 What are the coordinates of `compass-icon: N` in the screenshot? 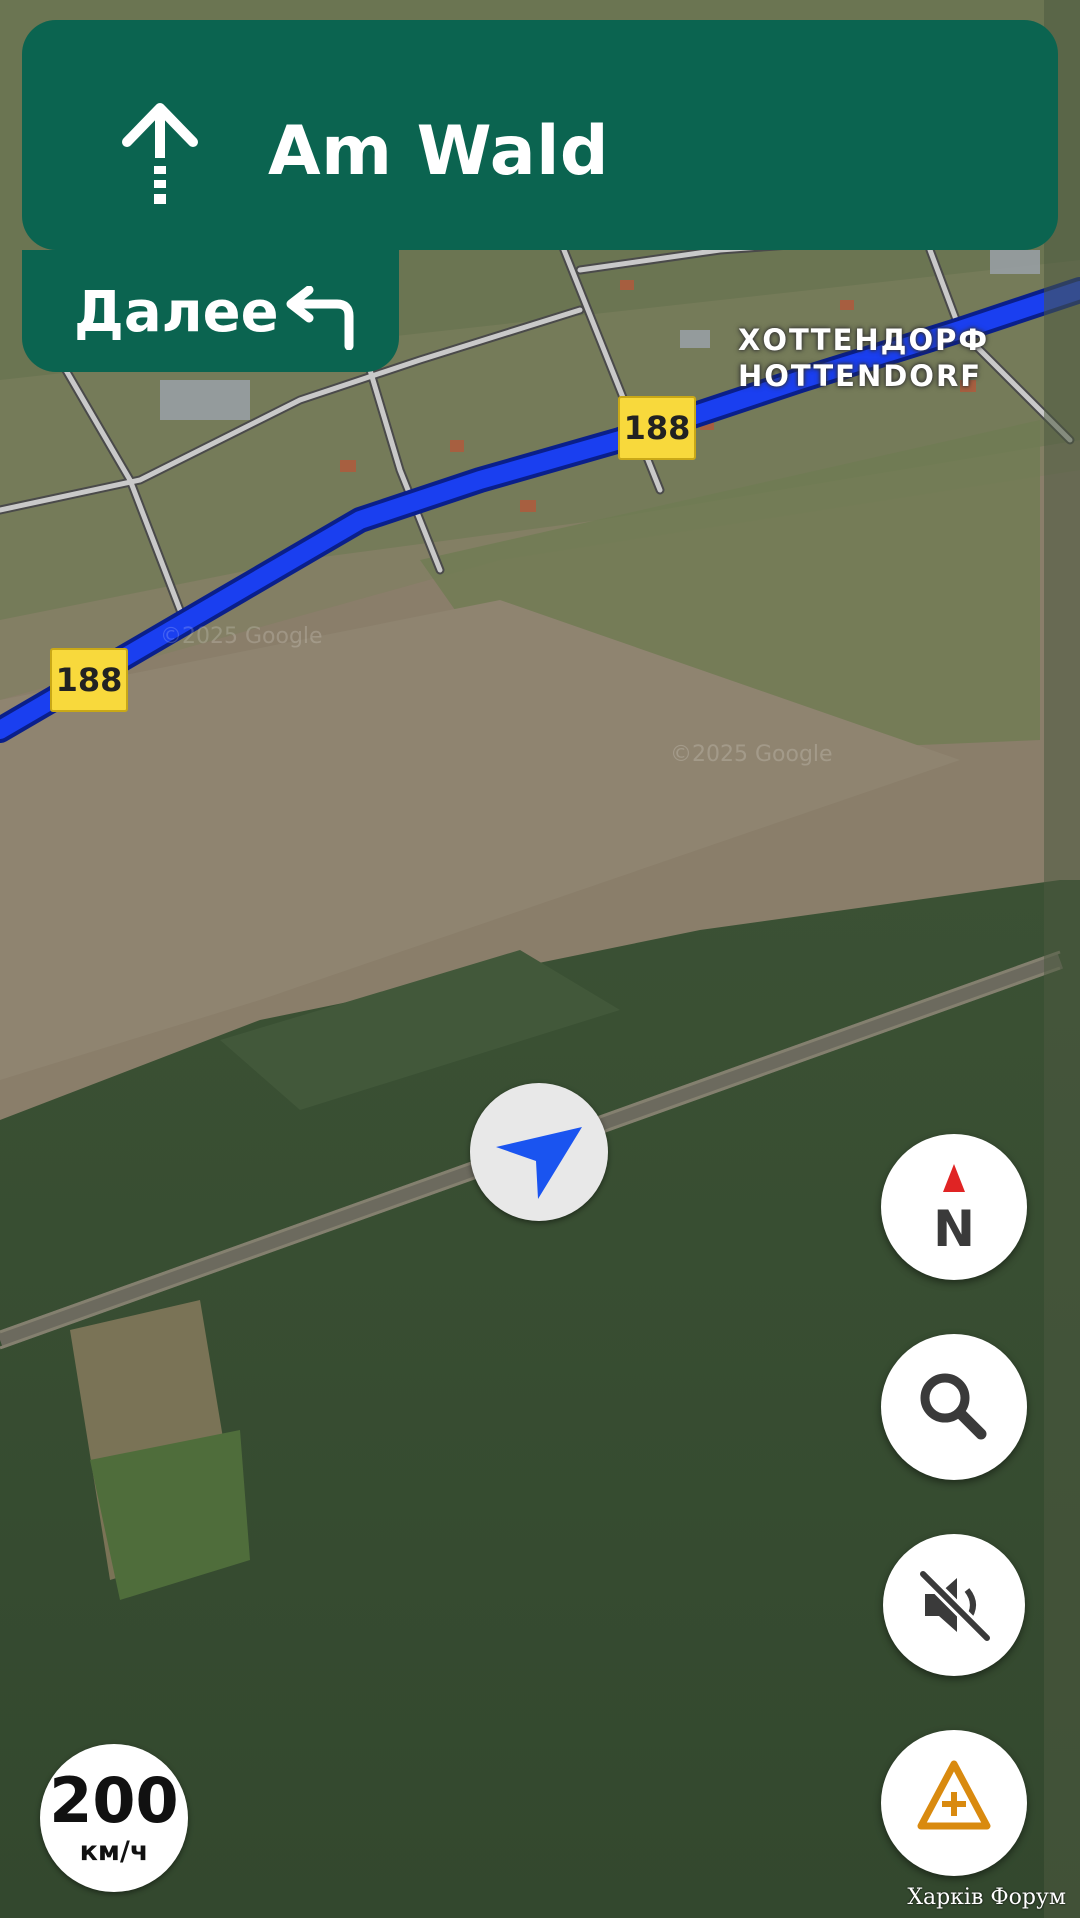 It's located at (954, 1211).